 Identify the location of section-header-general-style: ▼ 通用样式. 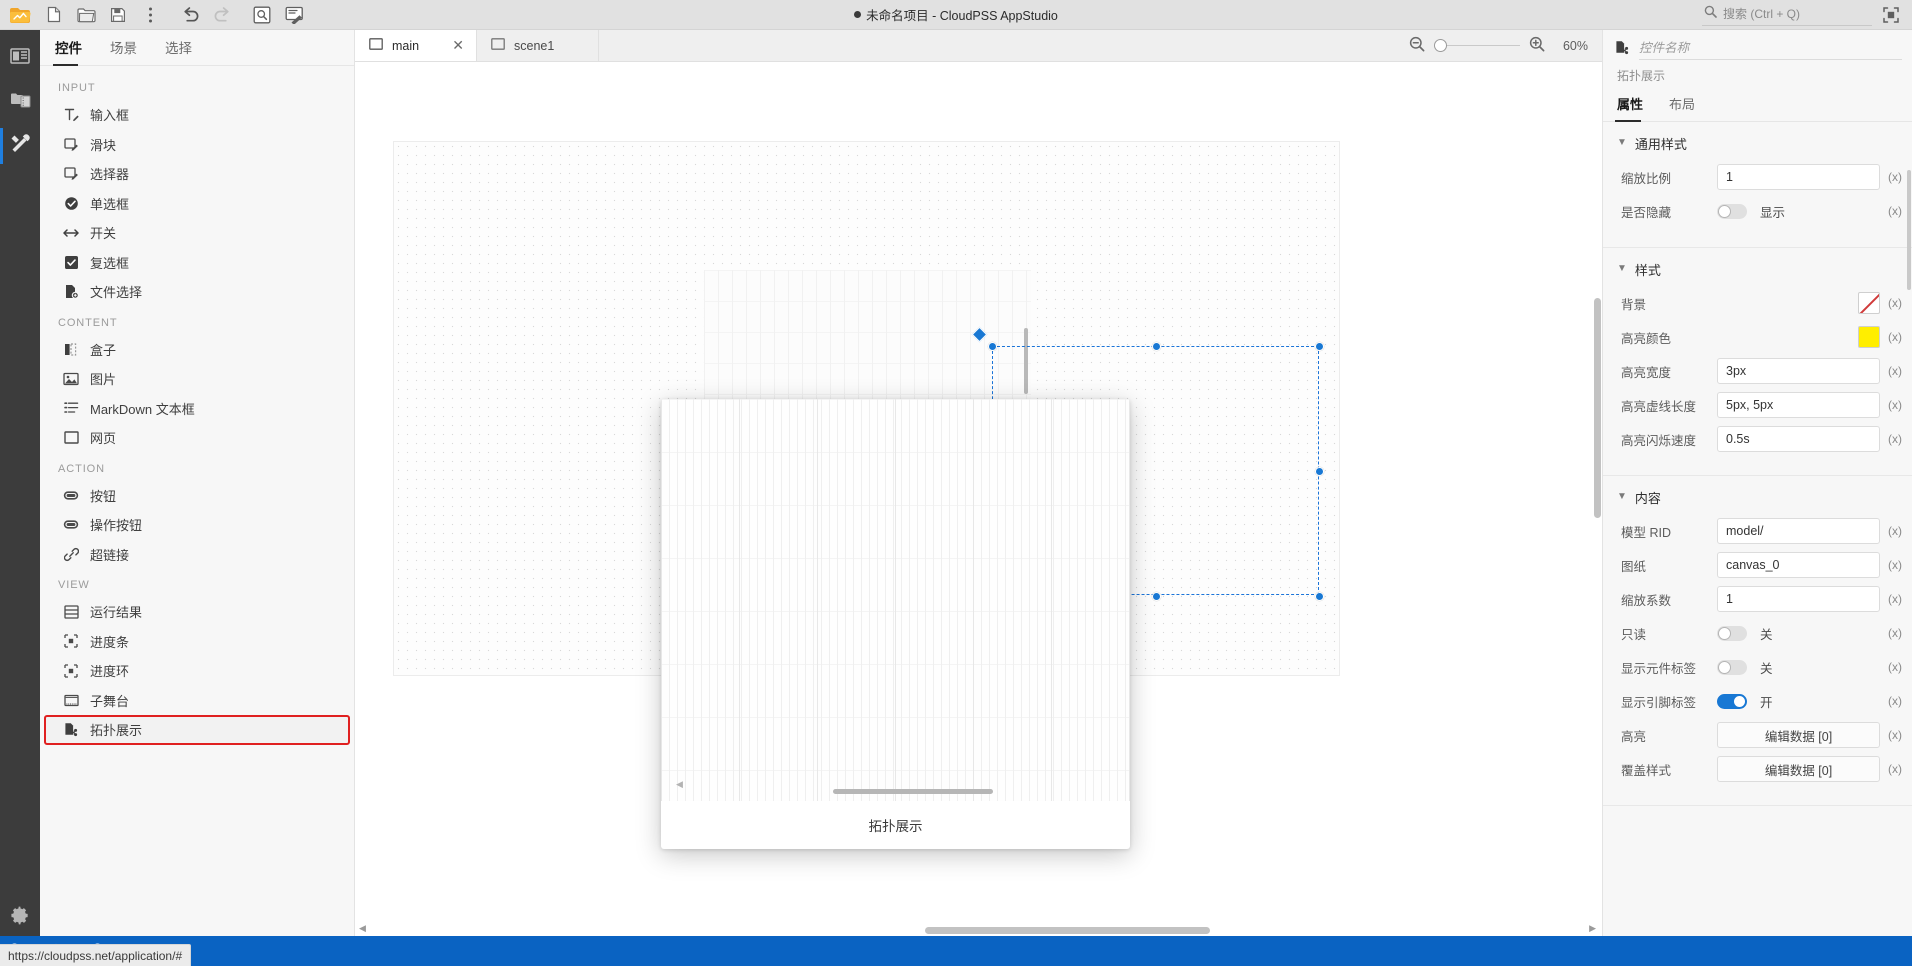
(1757, 142).